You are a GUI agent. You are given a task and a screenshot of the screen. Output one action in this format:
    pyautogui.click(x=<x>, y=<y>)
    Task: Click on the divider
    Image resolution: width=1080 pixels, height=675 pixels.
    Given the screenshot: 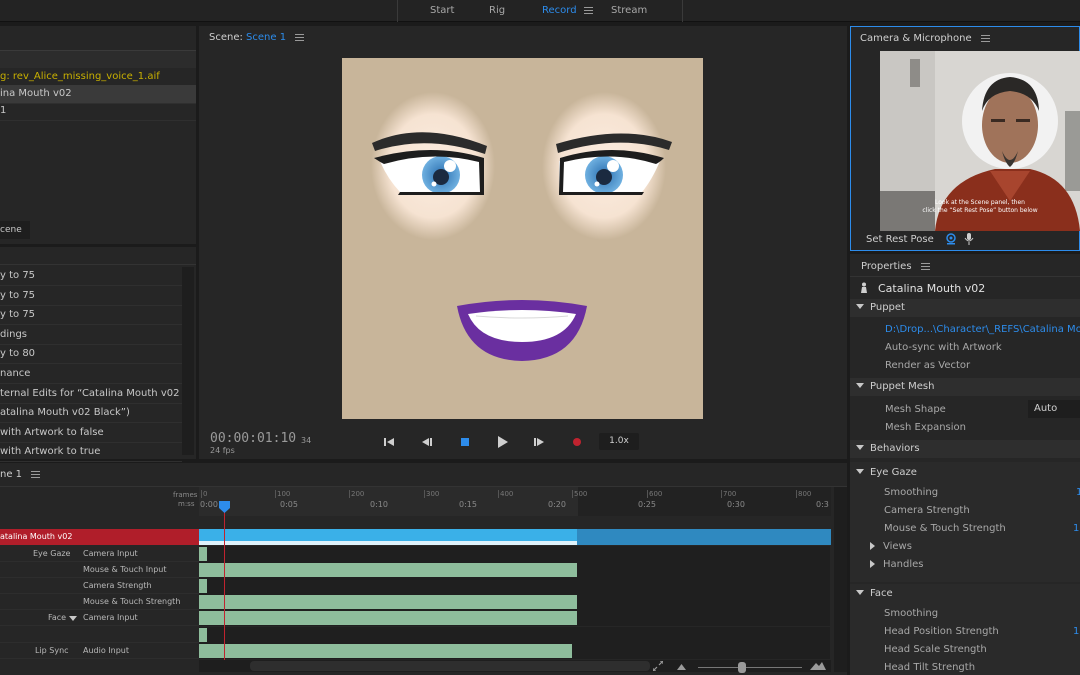 What is the action you would take?
    pyautogui.click(x=965, y=276)
    